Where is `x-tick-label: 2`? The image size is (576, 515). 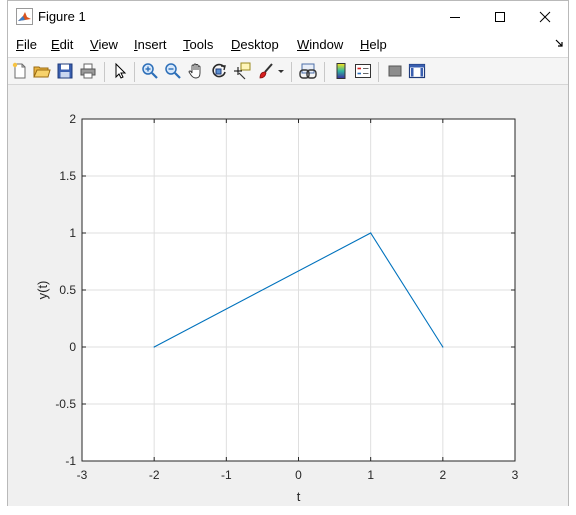
x-tick-label: 2 is located at coordinates (442, 475).